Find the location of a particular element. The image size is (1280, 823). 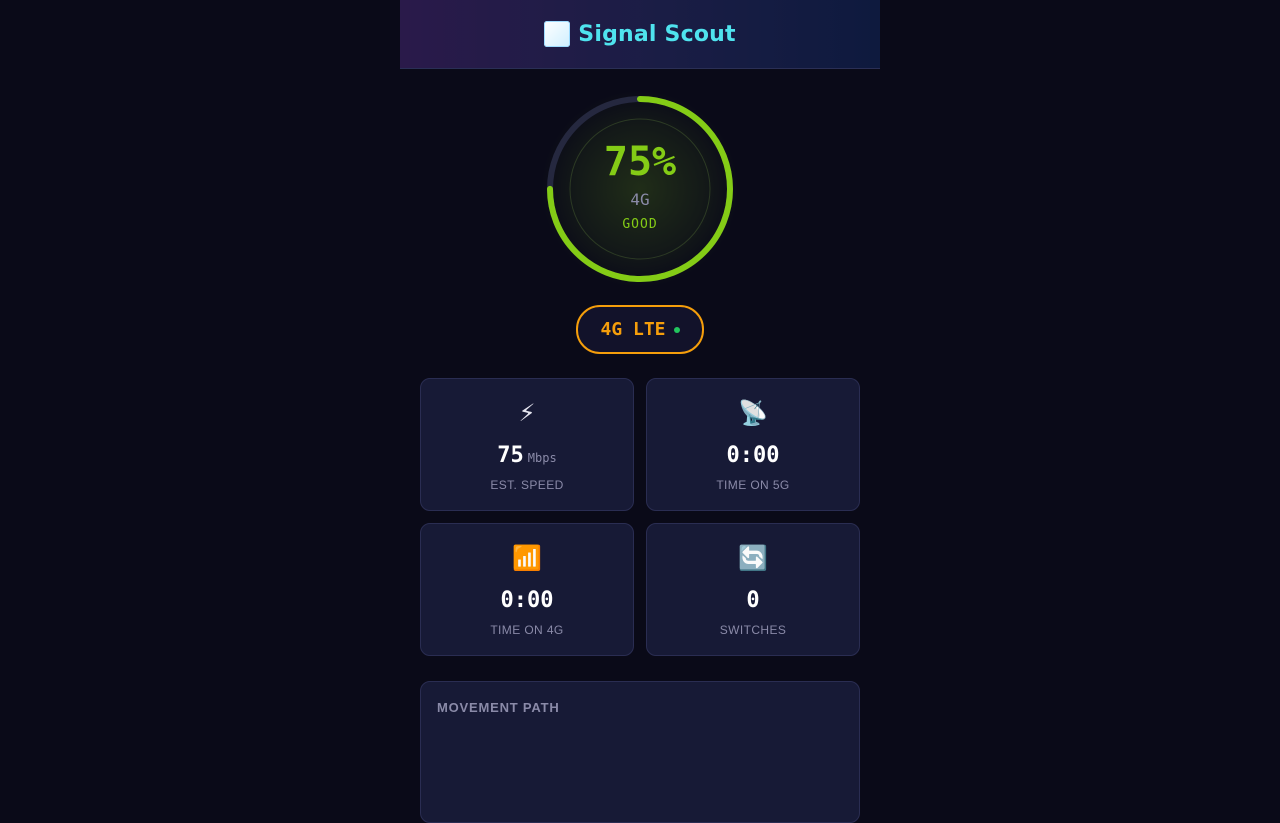

stat-label-switches: SWITCHES is located at coordinates (753, 630).